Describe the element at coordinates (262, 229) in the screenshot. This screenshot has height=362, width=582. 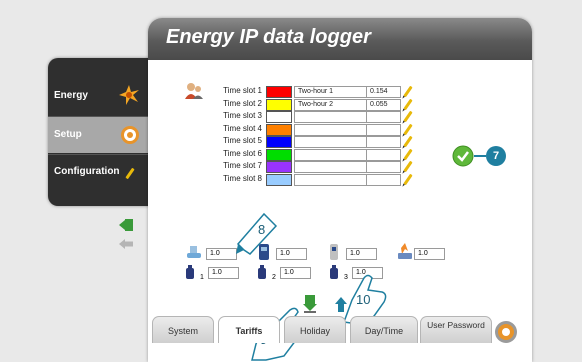
I see `callout-label-8: 8` at that location.